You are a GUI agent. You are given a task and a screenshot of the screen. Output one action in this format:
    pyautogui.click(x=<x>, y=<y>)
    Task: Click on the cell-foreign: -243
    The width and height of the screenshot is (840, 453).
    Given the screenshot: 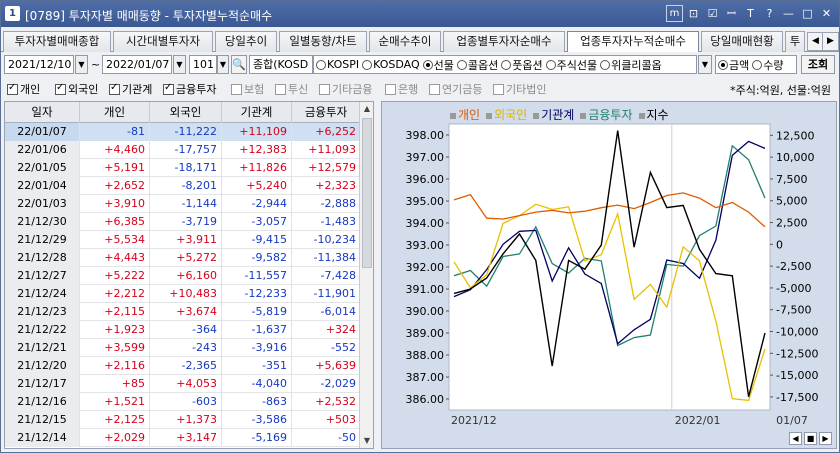 What is the action you would take?
    pyautogui.click(x=186, y=348)
    